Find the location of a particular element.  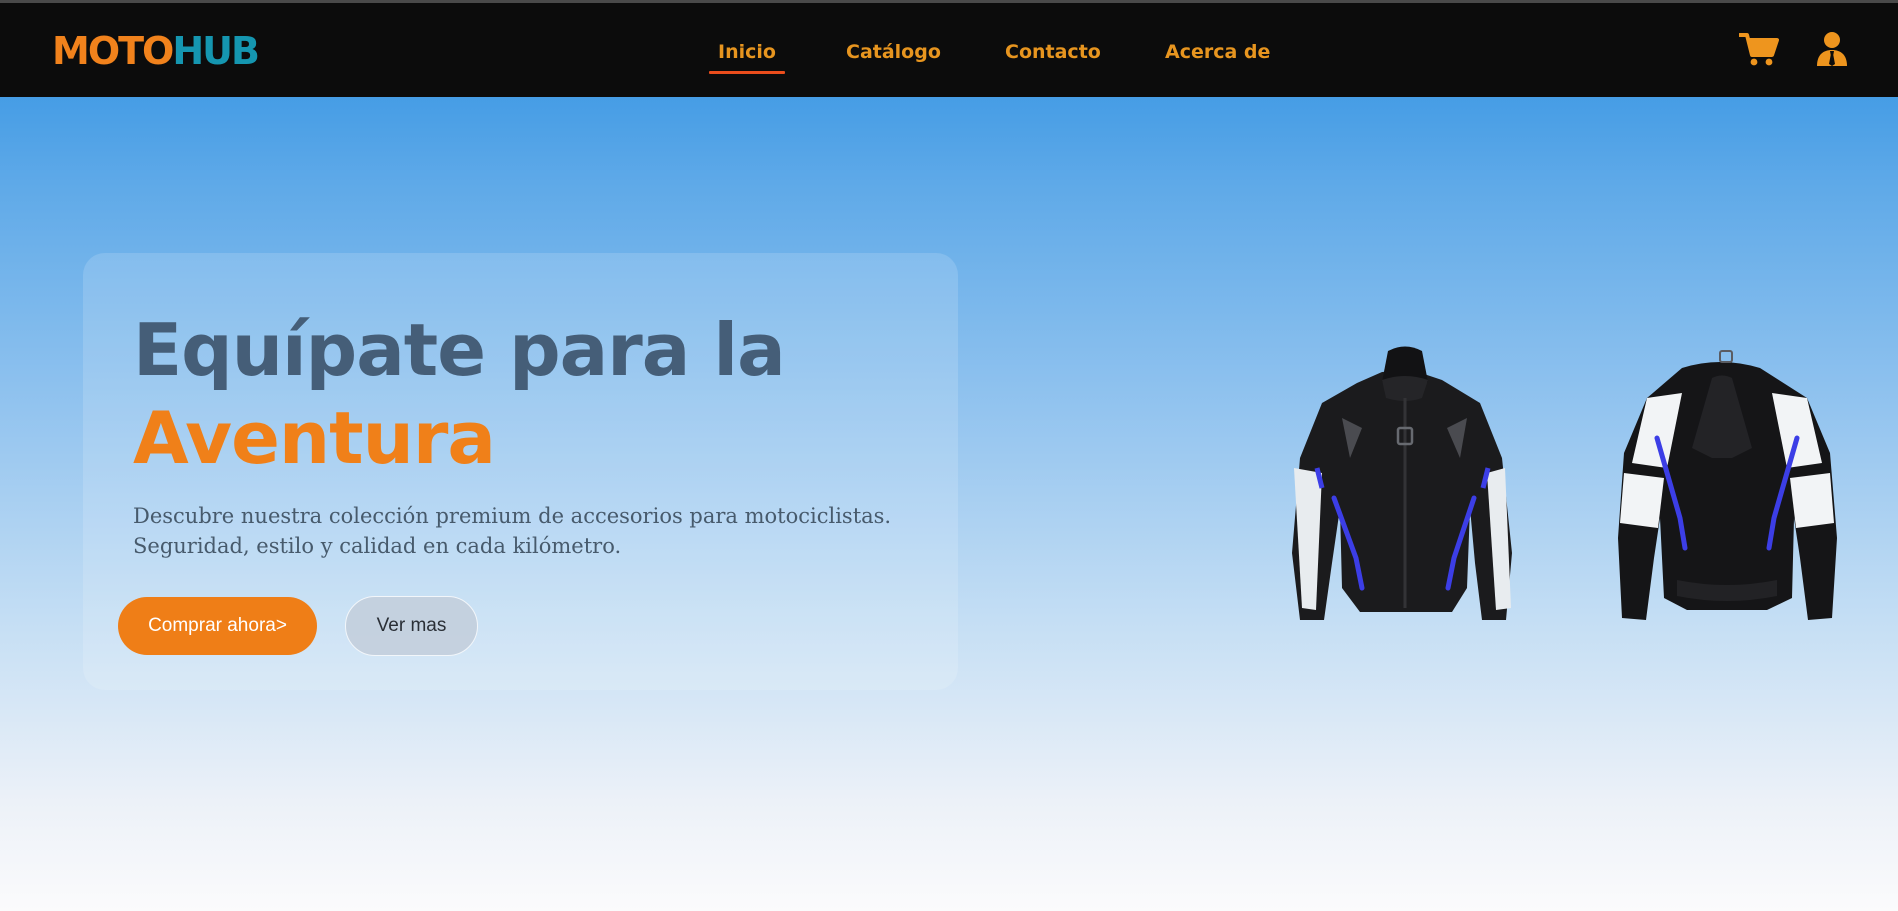

motohub-logo: MOTOHUB is located at coordinates (156, 51).